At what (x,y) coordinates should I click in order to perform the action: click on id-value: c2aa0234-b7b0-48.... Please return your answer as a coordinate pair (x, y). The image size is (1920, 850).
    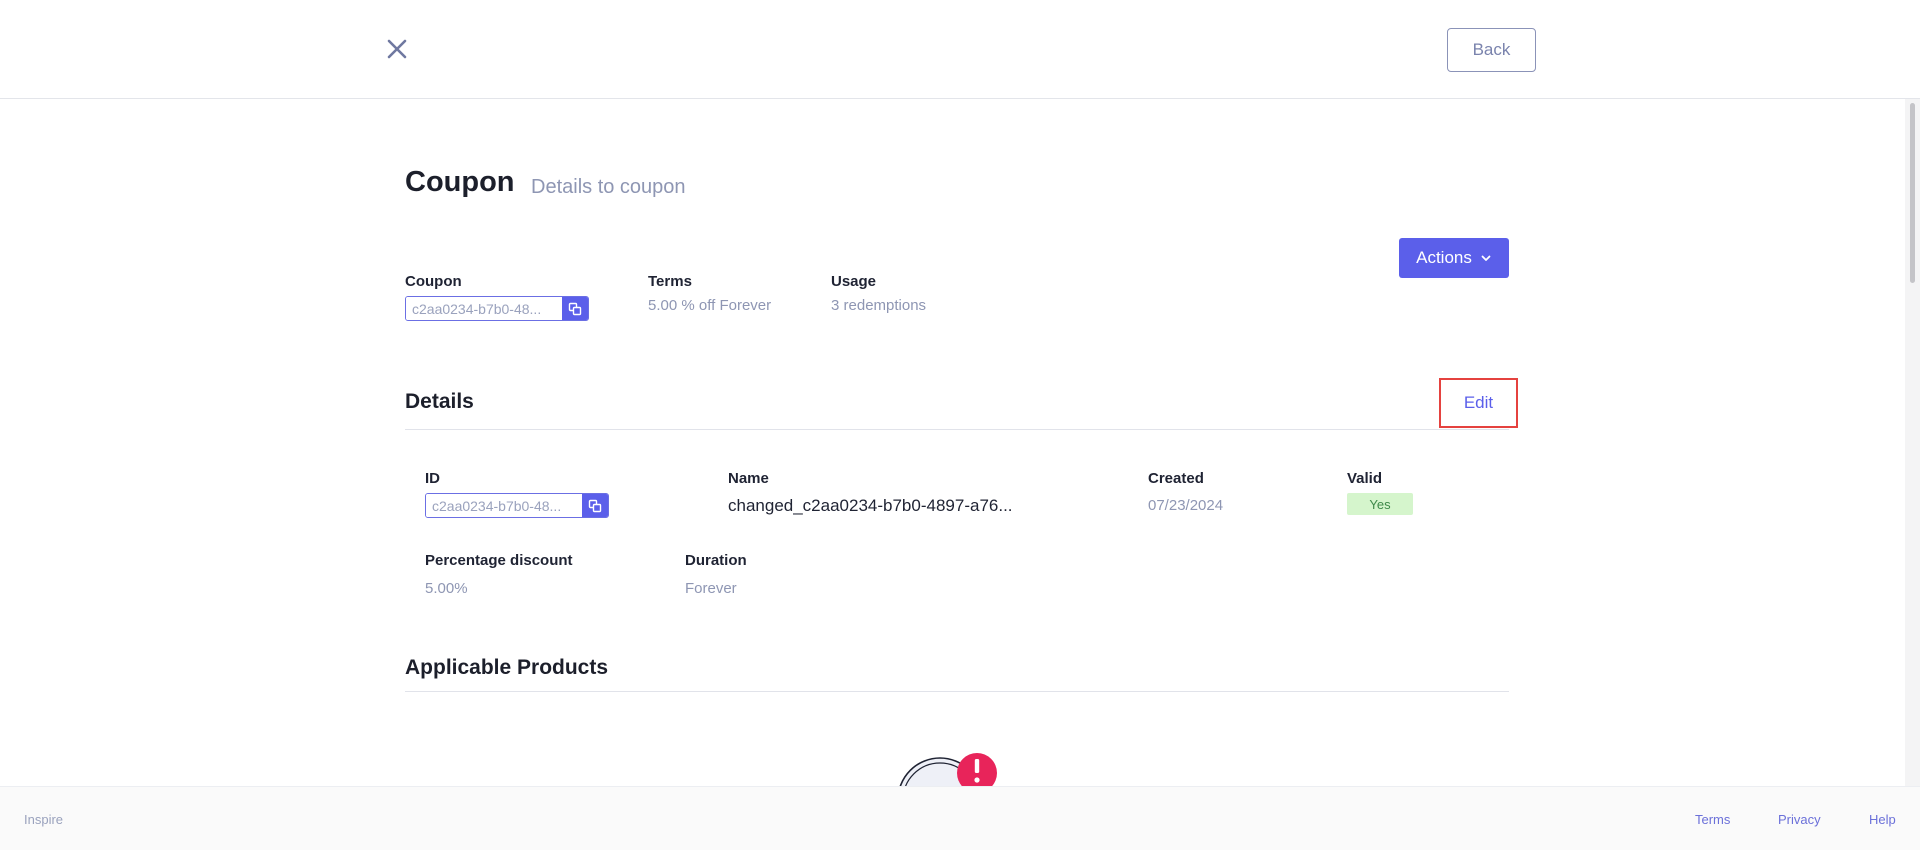
    Looking at the image, I should click on (504, 505).